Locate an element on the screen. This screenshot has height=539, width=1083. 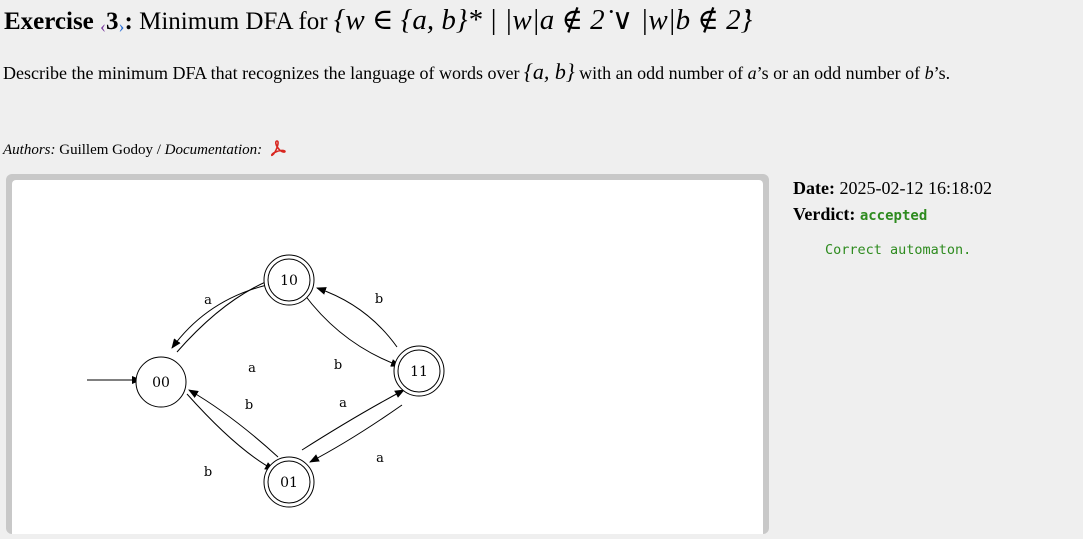
title-colon: : is located at coordinates (128, 21).